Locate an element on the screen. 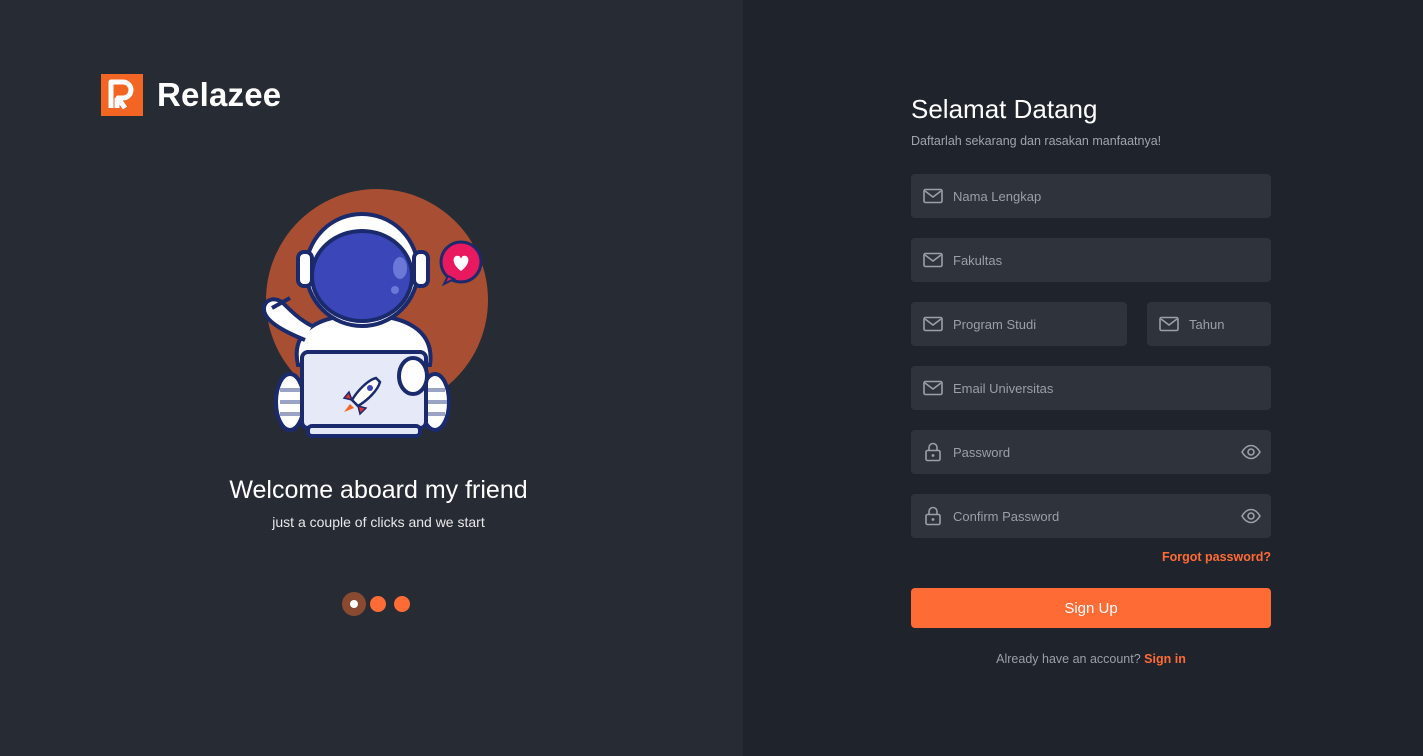 Image resolution: width=1423 pixels, height=756 pixels. welcome-title: Welcome aboard my friend is located at coordinates (378, 490).